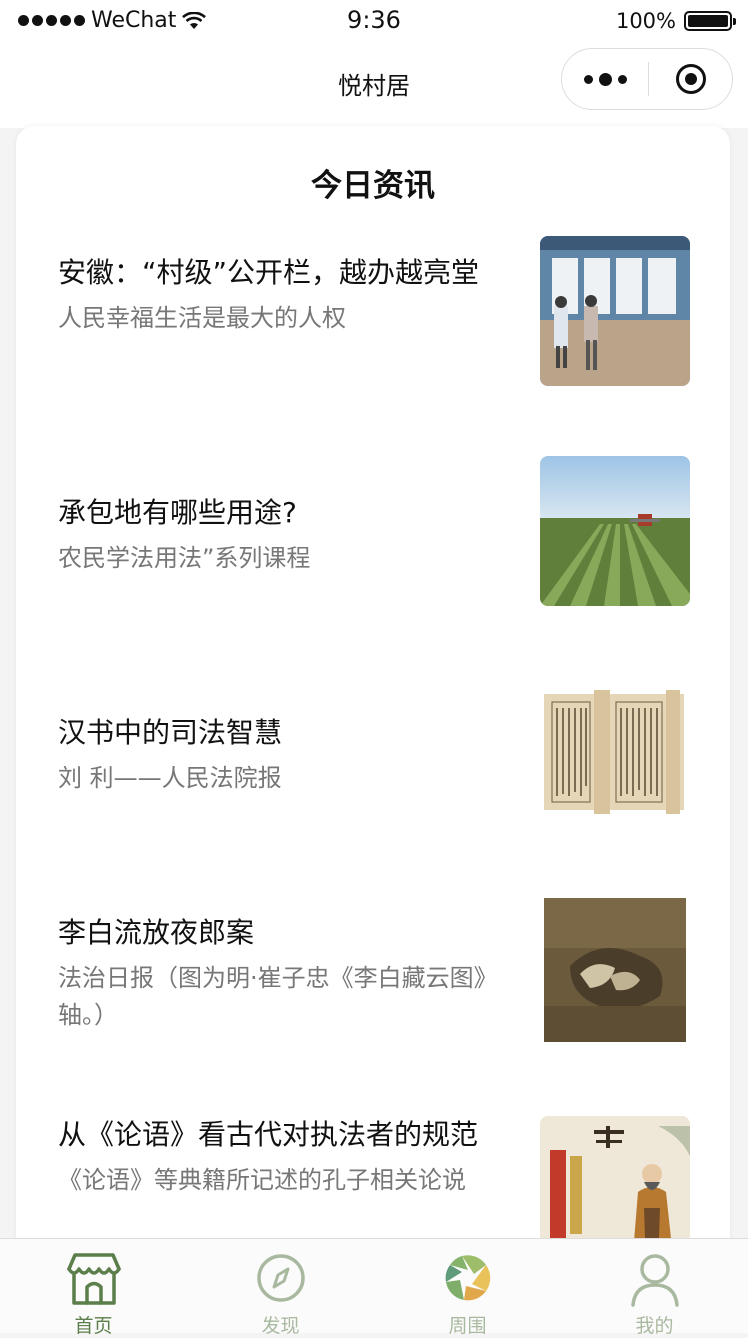 Image resolution: width=748 pixels, height=1338 pixels. Describe the element at coordinates (283, 754) in the screenshot. I see `news-item-text: 汉书中的司法智慧 刘 利——人民法院报` at that location.